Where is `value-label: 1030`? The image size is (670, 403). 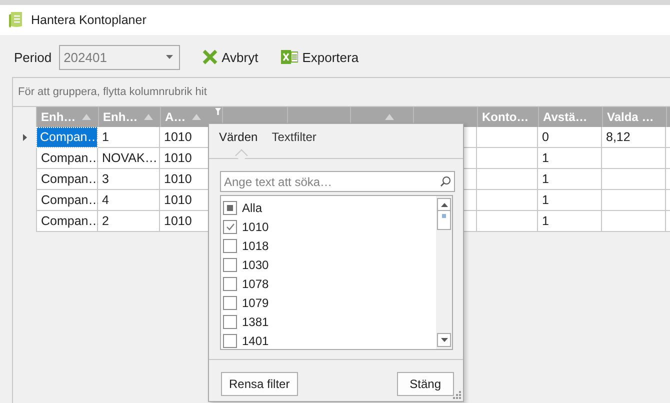 value-label: 1030 is located at coordinates (255, 265).